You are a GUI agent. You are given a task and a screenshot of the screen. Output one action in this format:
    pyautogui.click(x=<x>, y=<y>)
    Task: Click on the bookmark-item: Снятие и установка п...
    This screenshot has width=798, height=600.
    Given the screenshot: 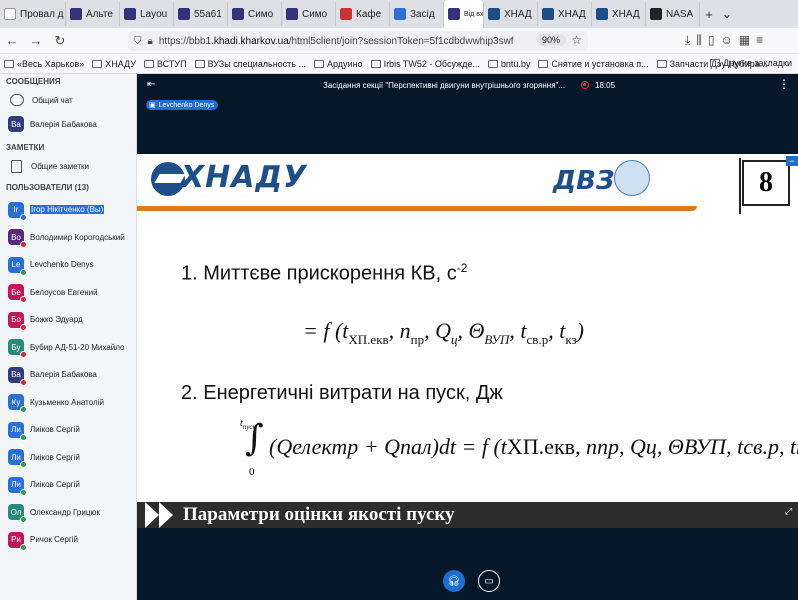 What is the action you would take?
    pyautogui.click(x=593, y=64)
    